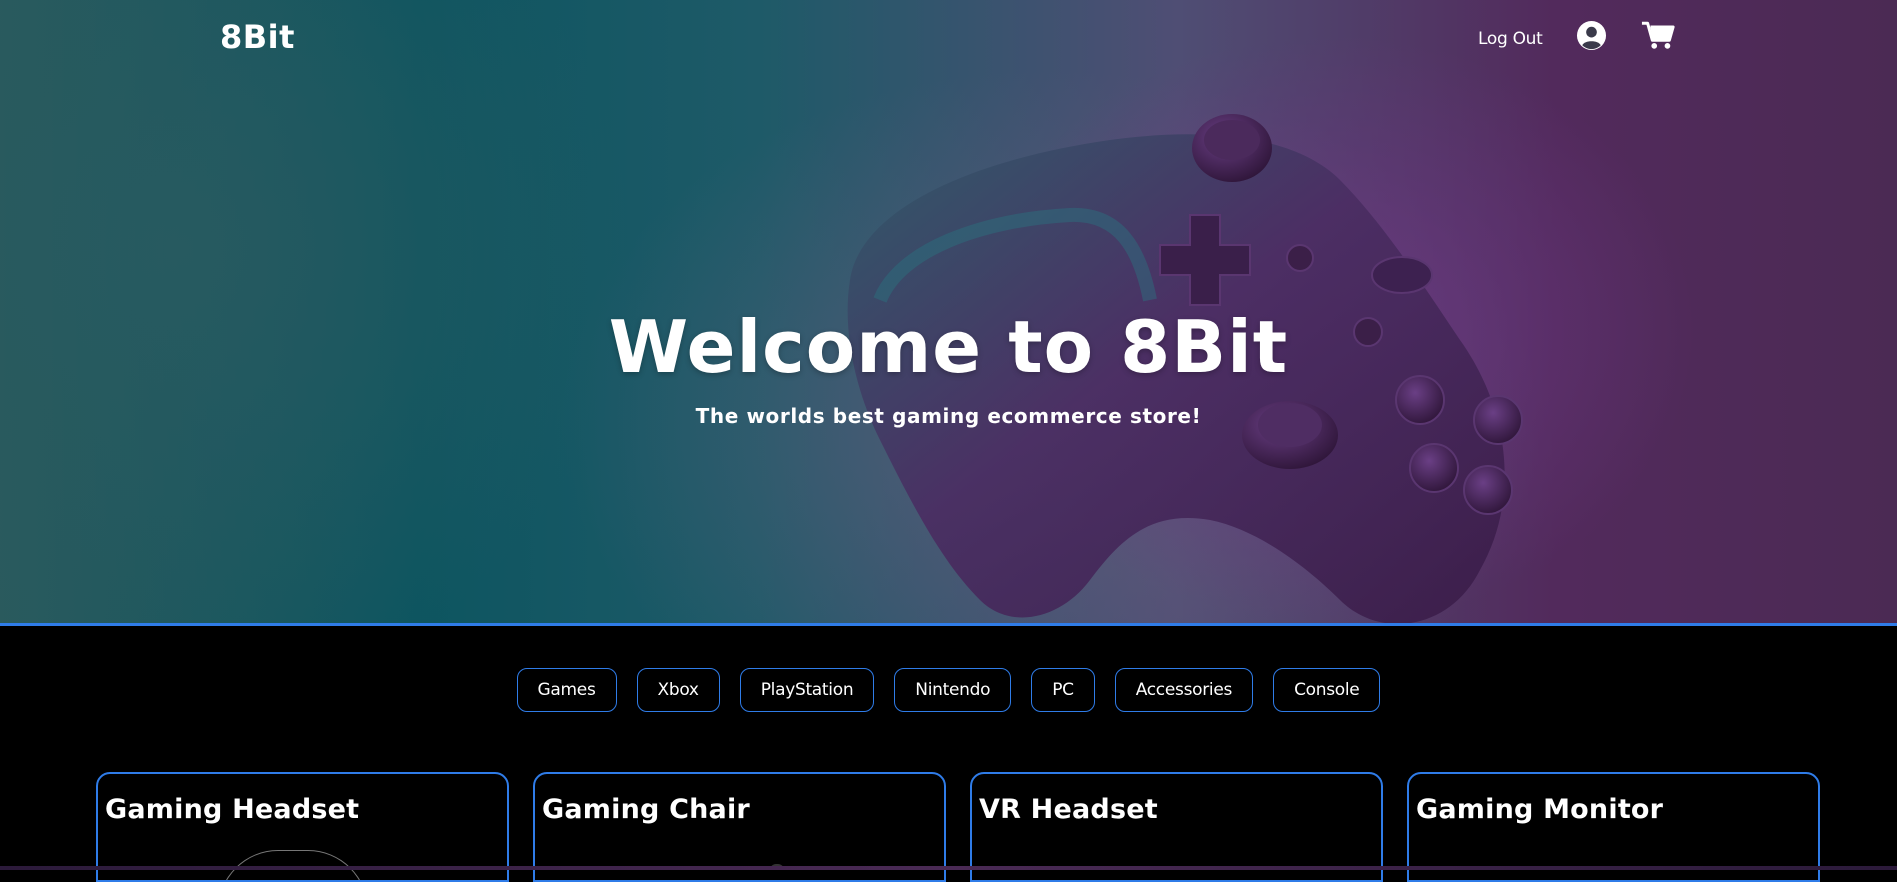  Describe the element at coordinates (807, 690) in the screenshot. I see `category-playstation-button: PlayStation` at that location.